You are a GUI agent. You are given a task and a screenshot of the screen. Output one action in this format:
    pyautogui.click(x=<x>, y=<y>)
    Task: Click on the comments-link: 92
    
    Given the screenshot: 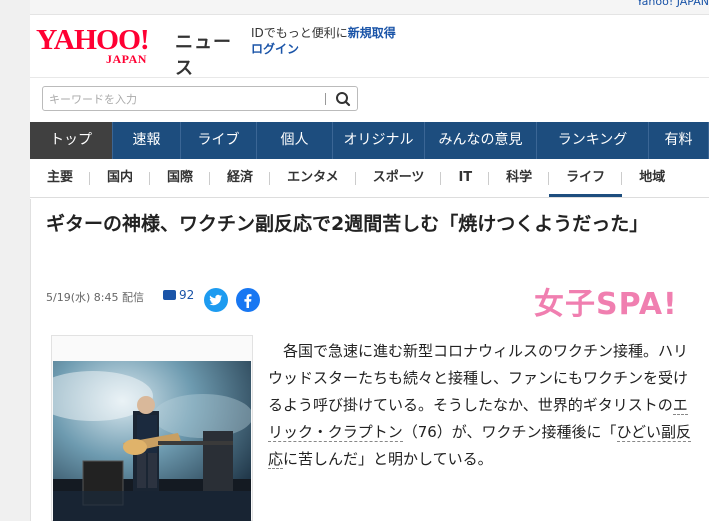 What is the action you would take?
    pyautogui.click(x=178, y=295)
    